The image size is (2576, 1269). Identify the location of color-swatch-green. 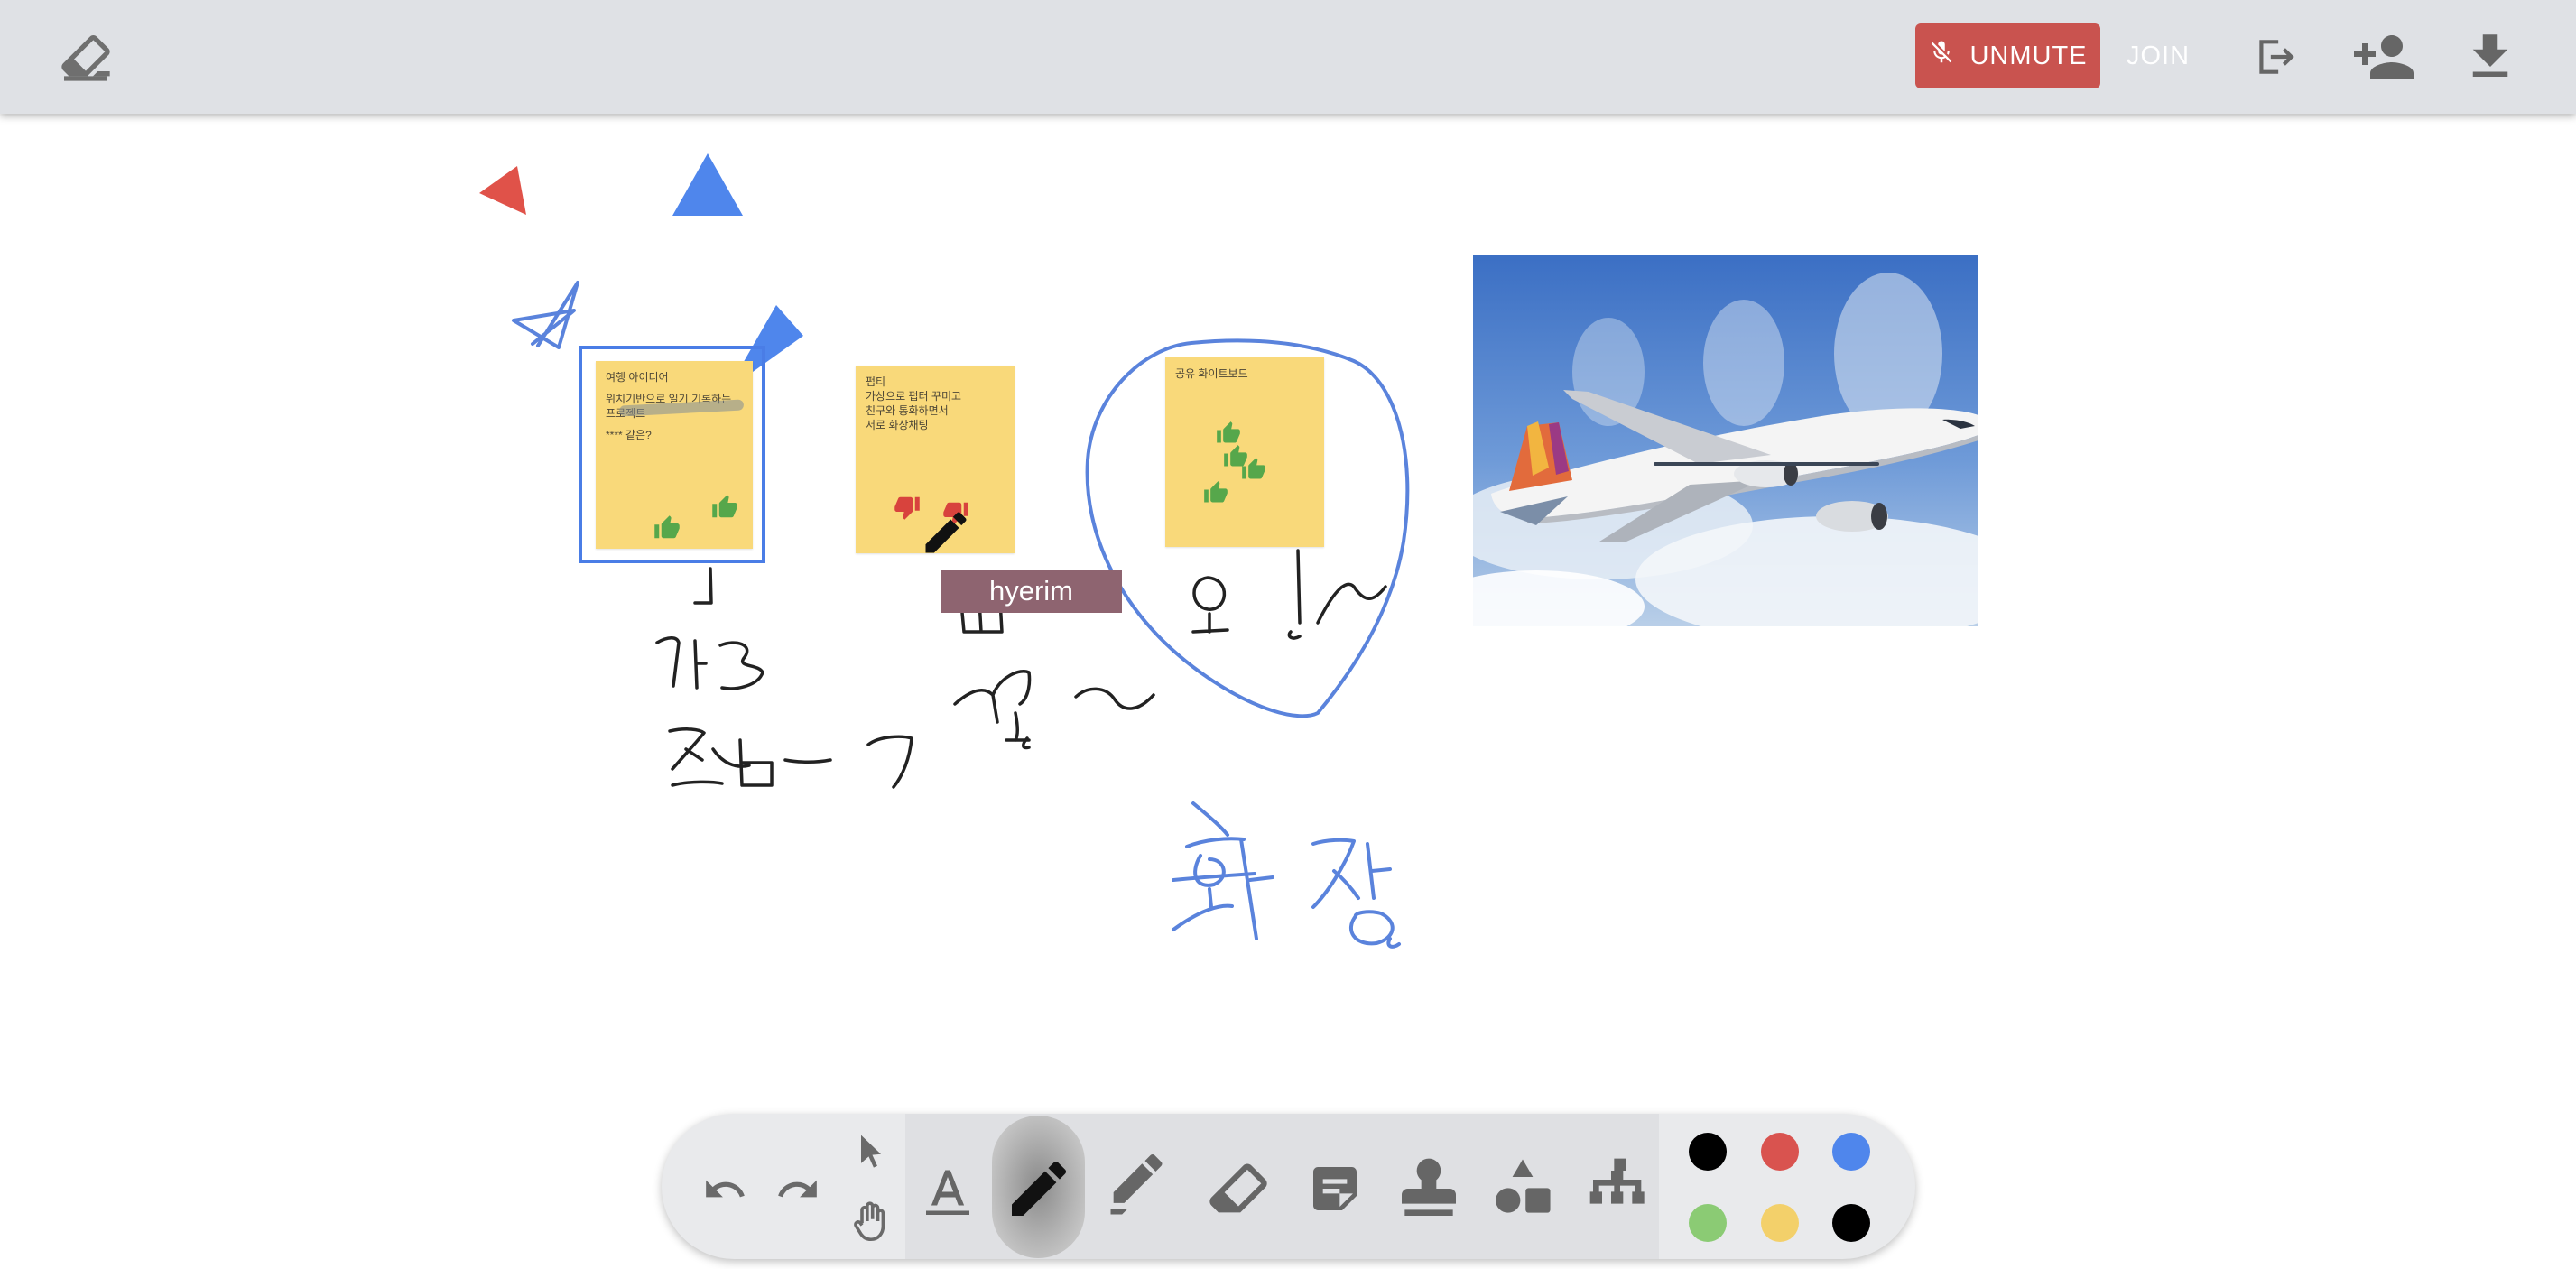
(1708, 1223).